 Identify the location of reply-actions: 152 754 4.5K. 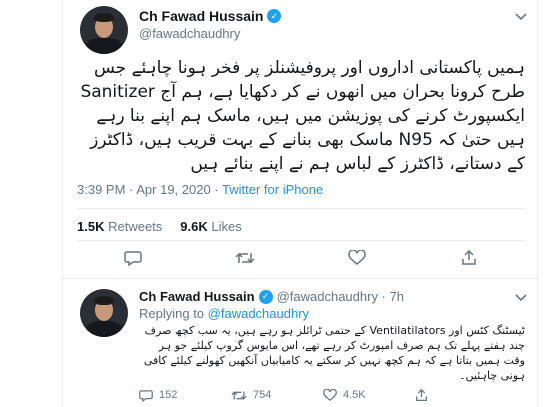
(332, 395).